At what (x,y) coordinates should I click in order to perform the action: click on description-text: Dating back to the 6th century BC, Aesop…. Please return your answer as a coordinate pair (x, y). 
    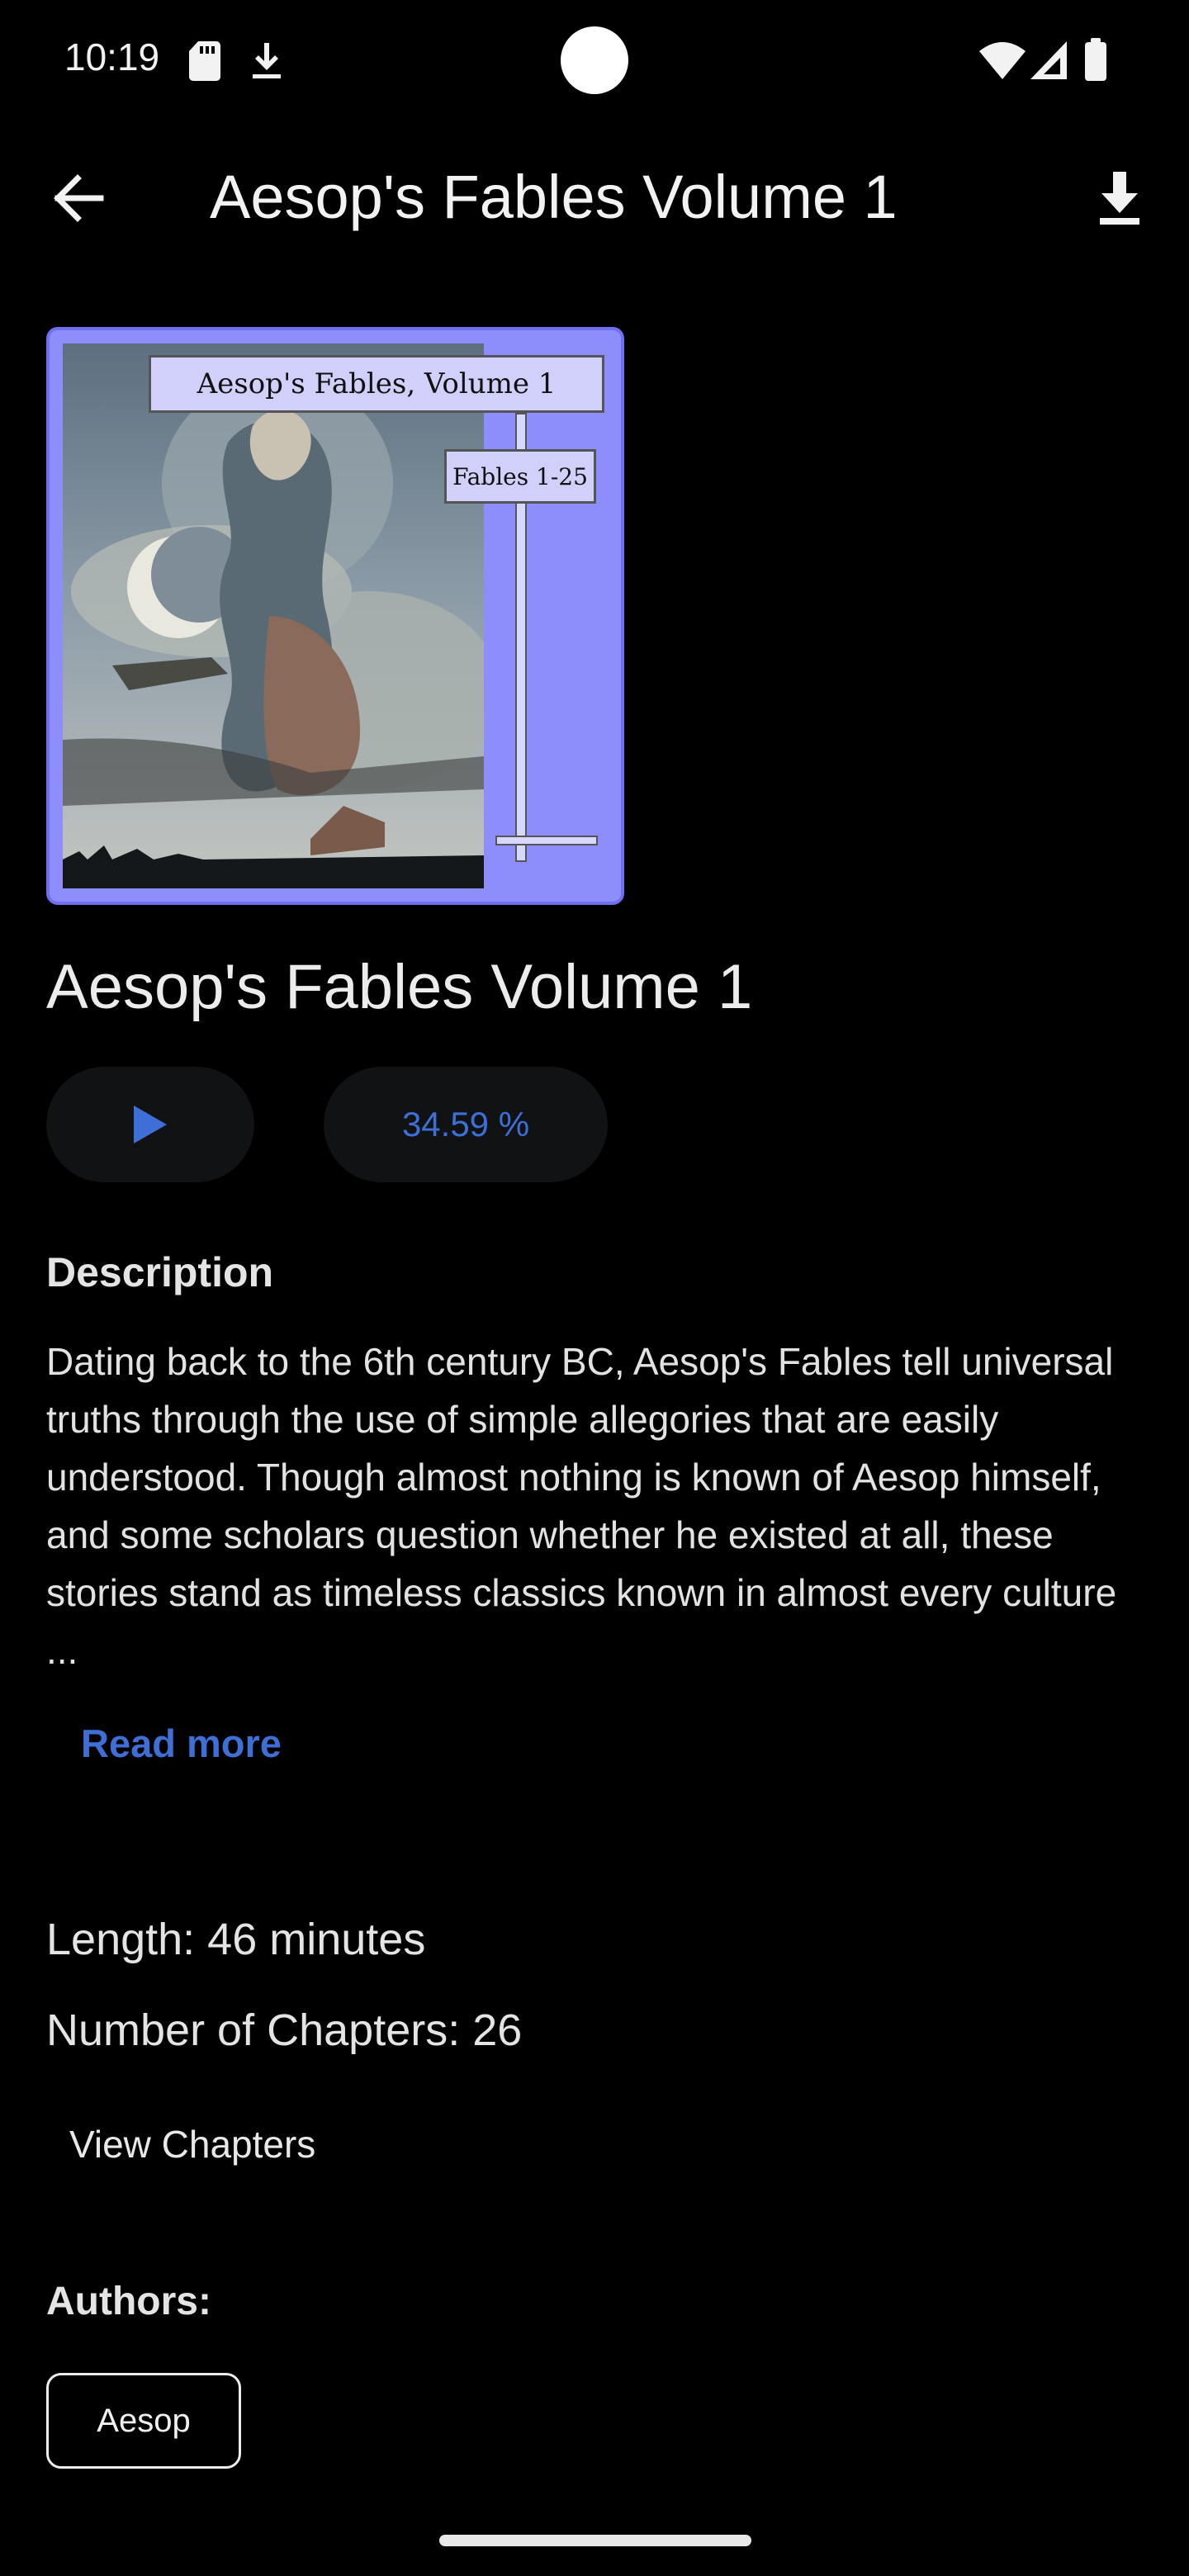
    Looking at the image, I should click on (581, 1506).